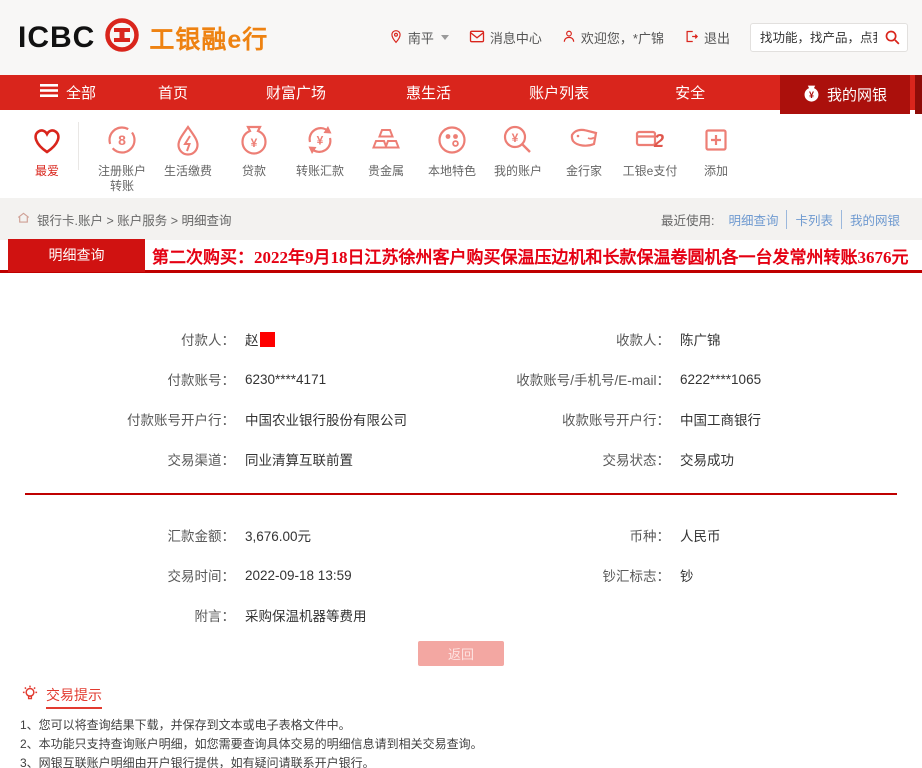 The width and height of the screenshot is (922, 768). Describe the element at coordinates (477, 38) in the screenshot. I see `envelope-icon` at that location.